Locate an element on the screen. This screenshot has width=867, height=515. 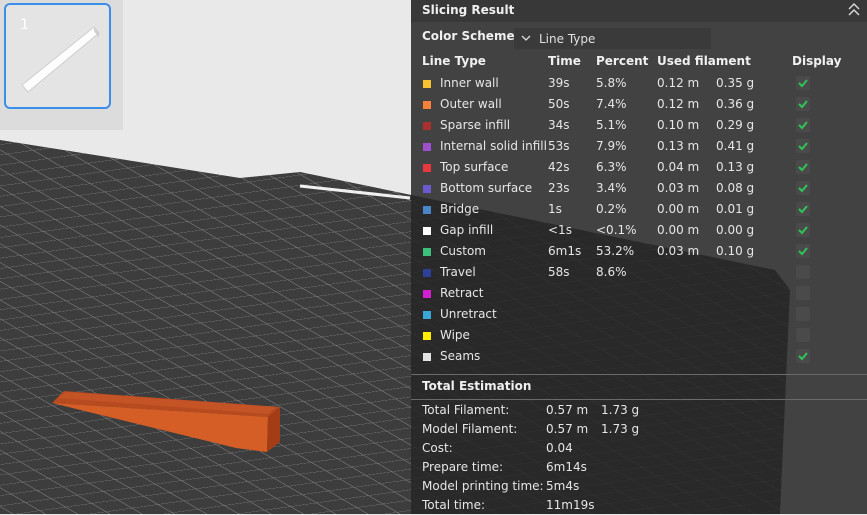
estimation-row: Model printing time: 5m4s is located at coordinates (639, 486).